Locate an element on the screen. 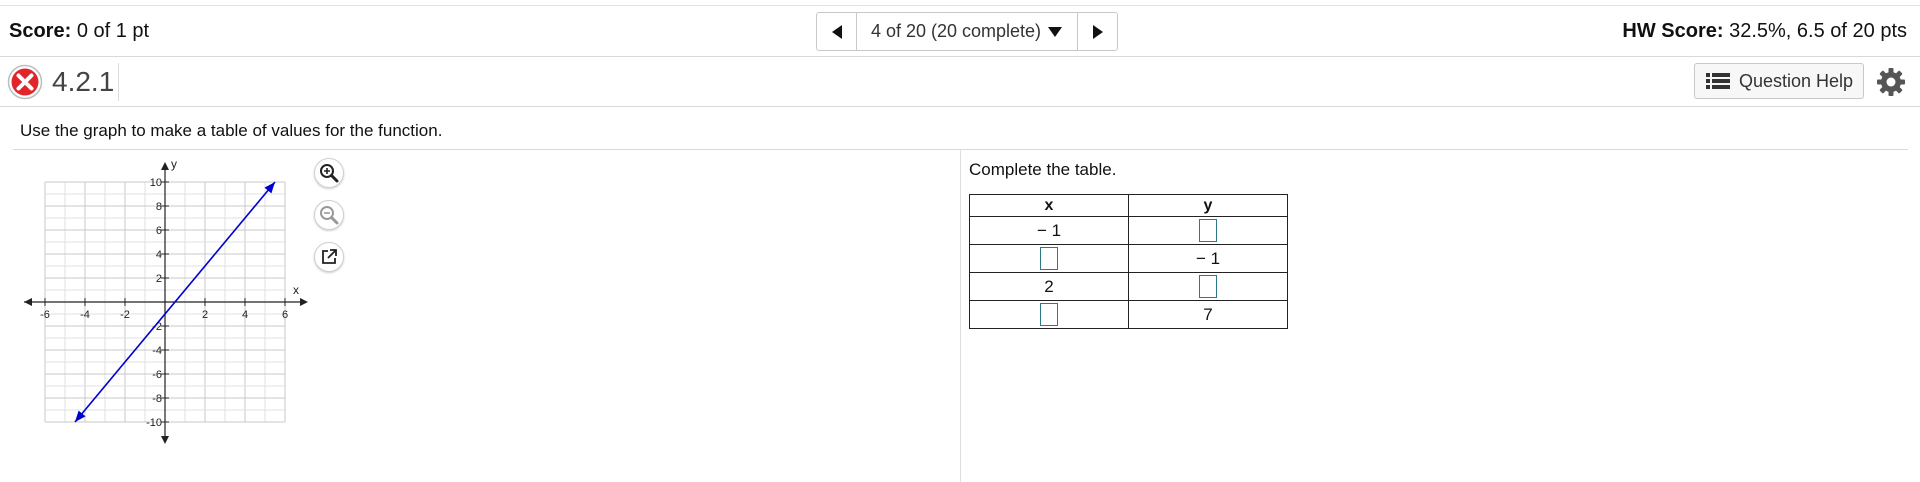 The height and width of the screenshot is (482, 1920). y-tick-label: -8 is located at coordinates (157, 399).